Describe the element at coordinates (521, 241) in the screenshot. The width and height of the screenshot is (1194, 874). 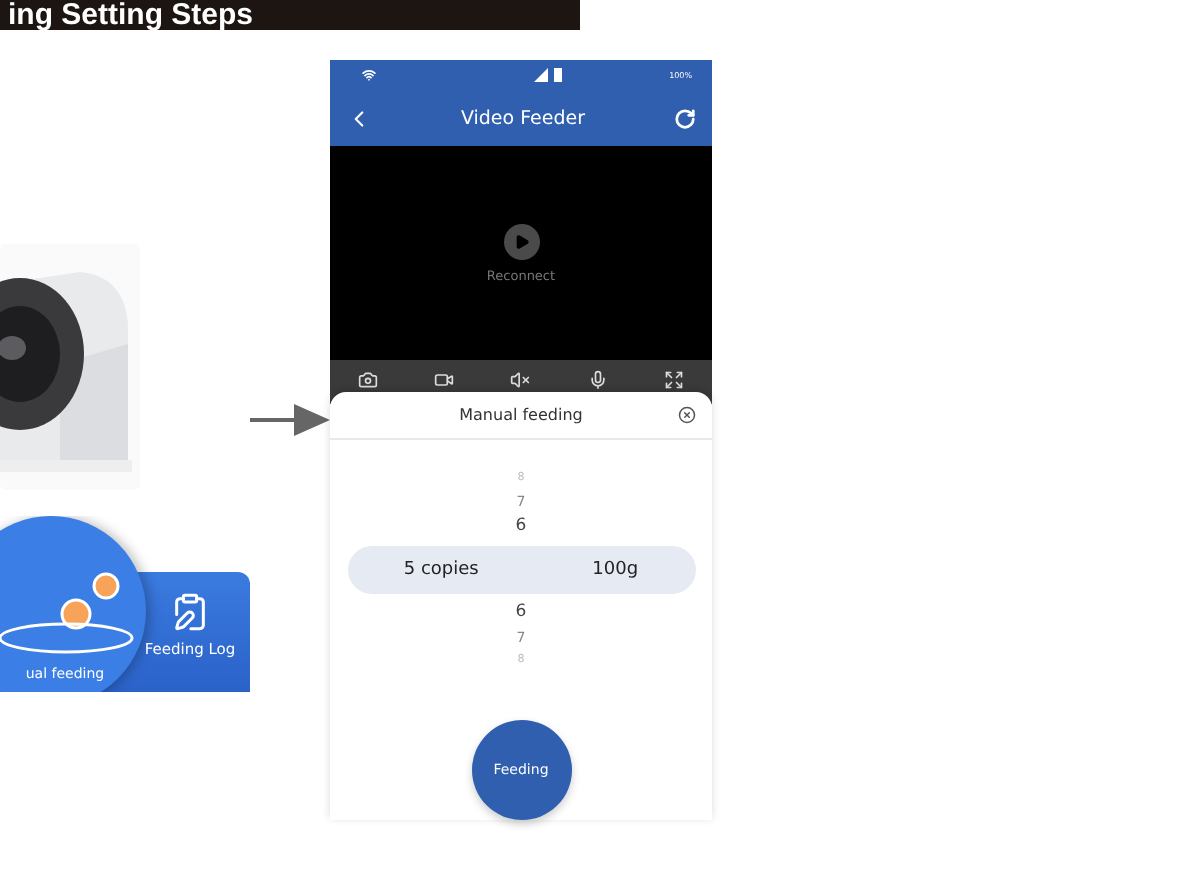
I see `play-icon` at that location.